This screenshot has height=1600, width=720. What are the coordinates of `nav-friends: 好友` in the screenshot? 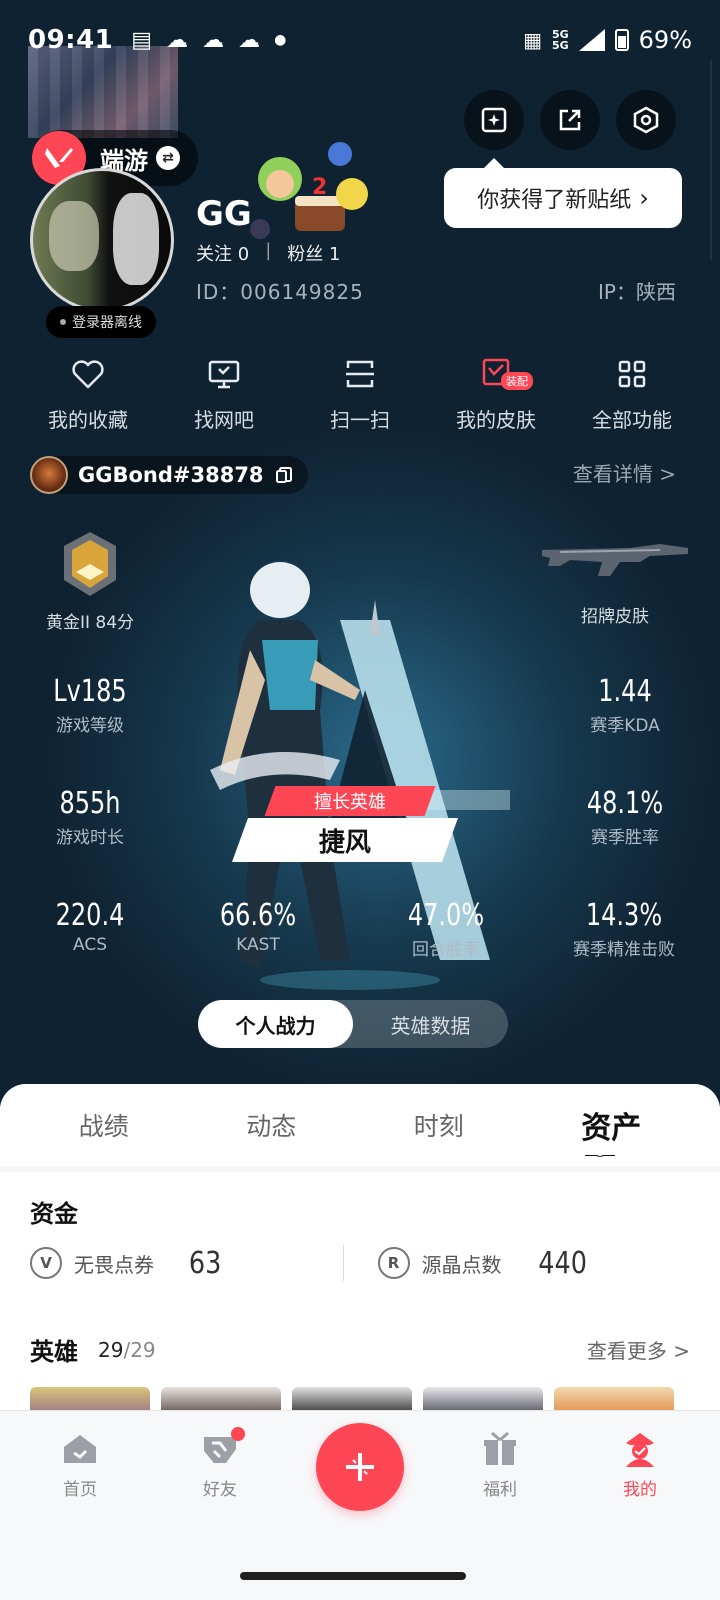 It's located at (220, 1469).